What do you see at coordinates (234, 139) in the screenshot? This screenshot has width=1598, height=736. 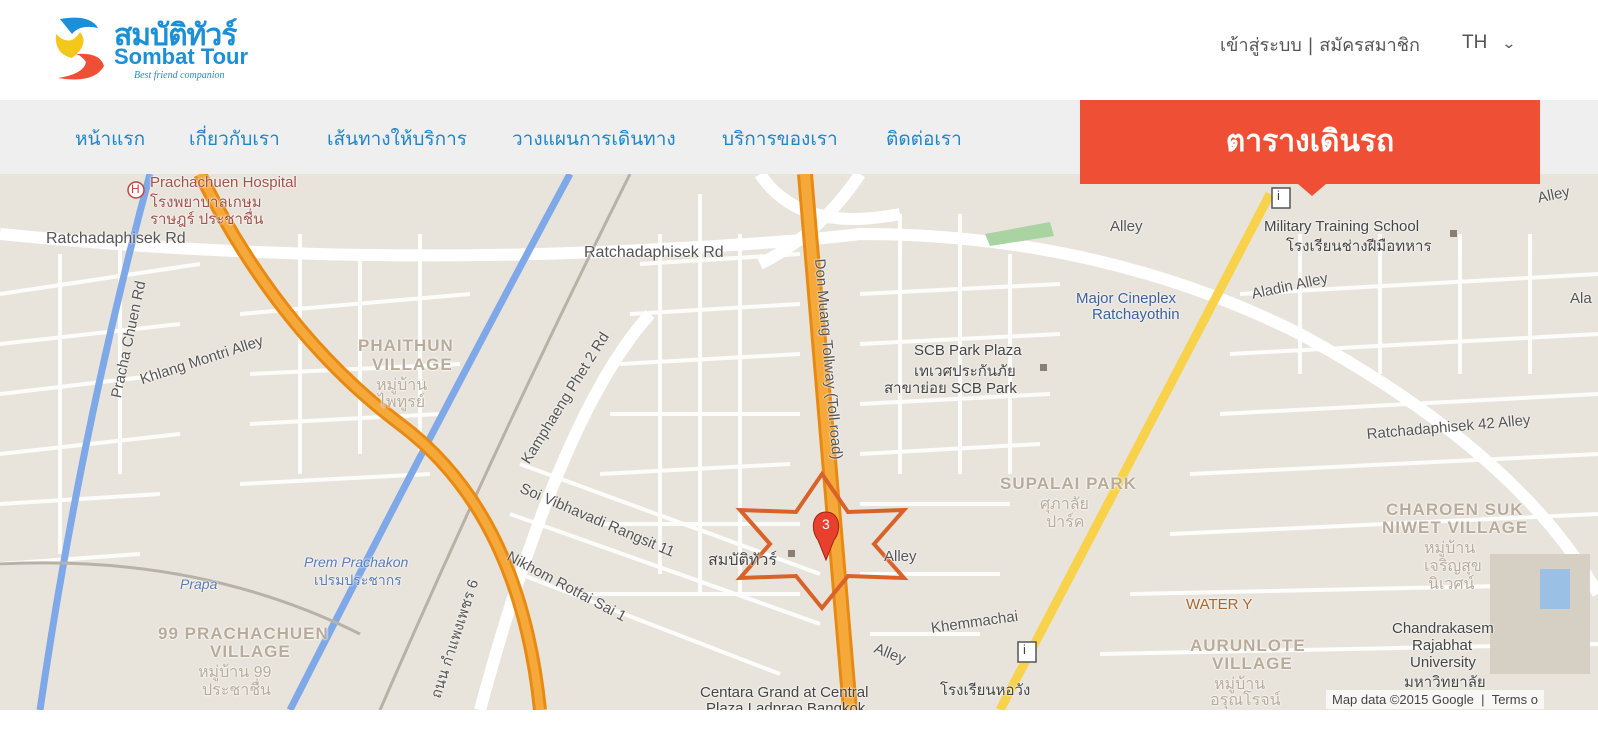 I see `nav-item-about: เกี่ยวกับเรา` at bounding box center [234, 139].